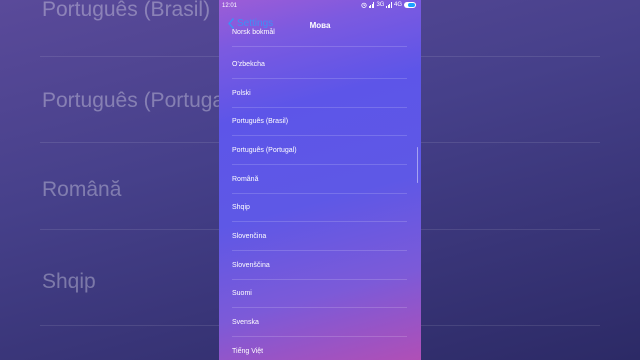  I want to click on scrollbar, so click(417, 165).